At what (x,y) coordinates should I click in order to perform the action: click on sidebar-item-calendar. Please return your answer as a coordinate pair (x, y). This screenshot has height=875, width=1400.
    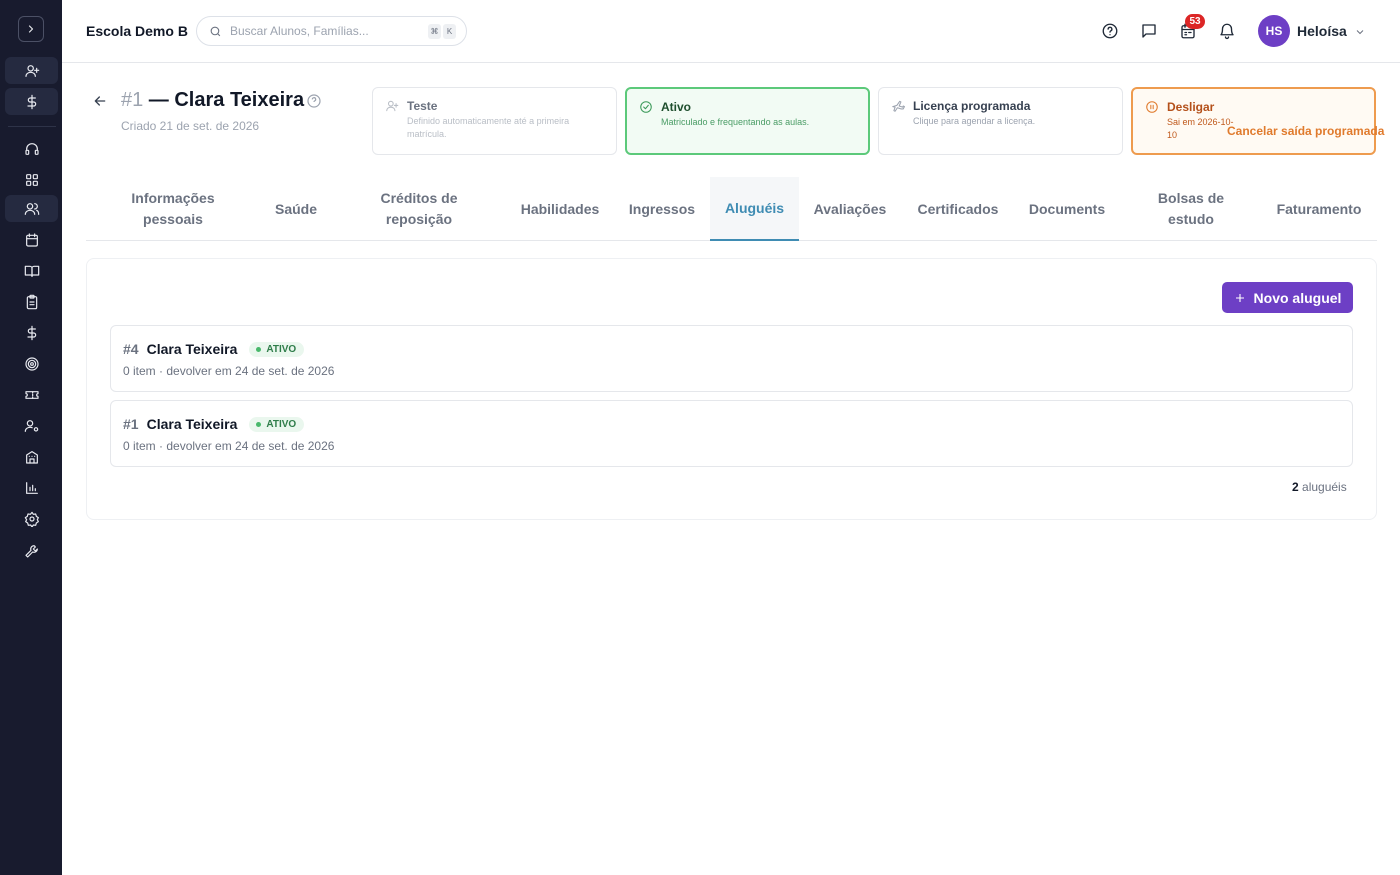
    Looking at the image, I should click on (31, 239).